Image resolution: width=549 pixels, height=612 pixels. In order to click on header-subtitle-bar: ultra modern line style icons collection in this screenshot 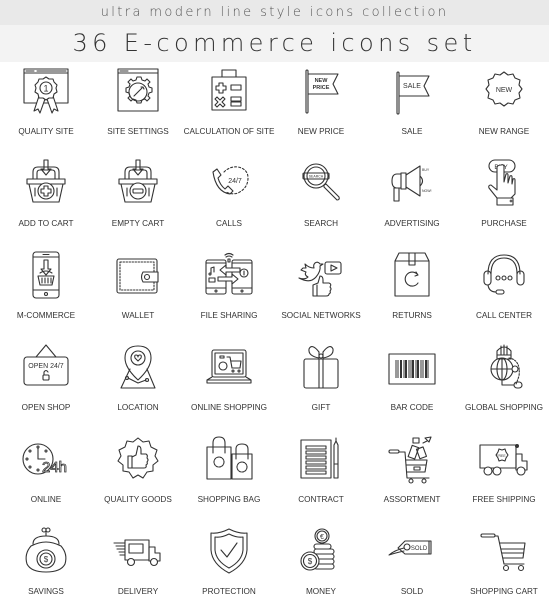, I will do `click(274, 12)`.